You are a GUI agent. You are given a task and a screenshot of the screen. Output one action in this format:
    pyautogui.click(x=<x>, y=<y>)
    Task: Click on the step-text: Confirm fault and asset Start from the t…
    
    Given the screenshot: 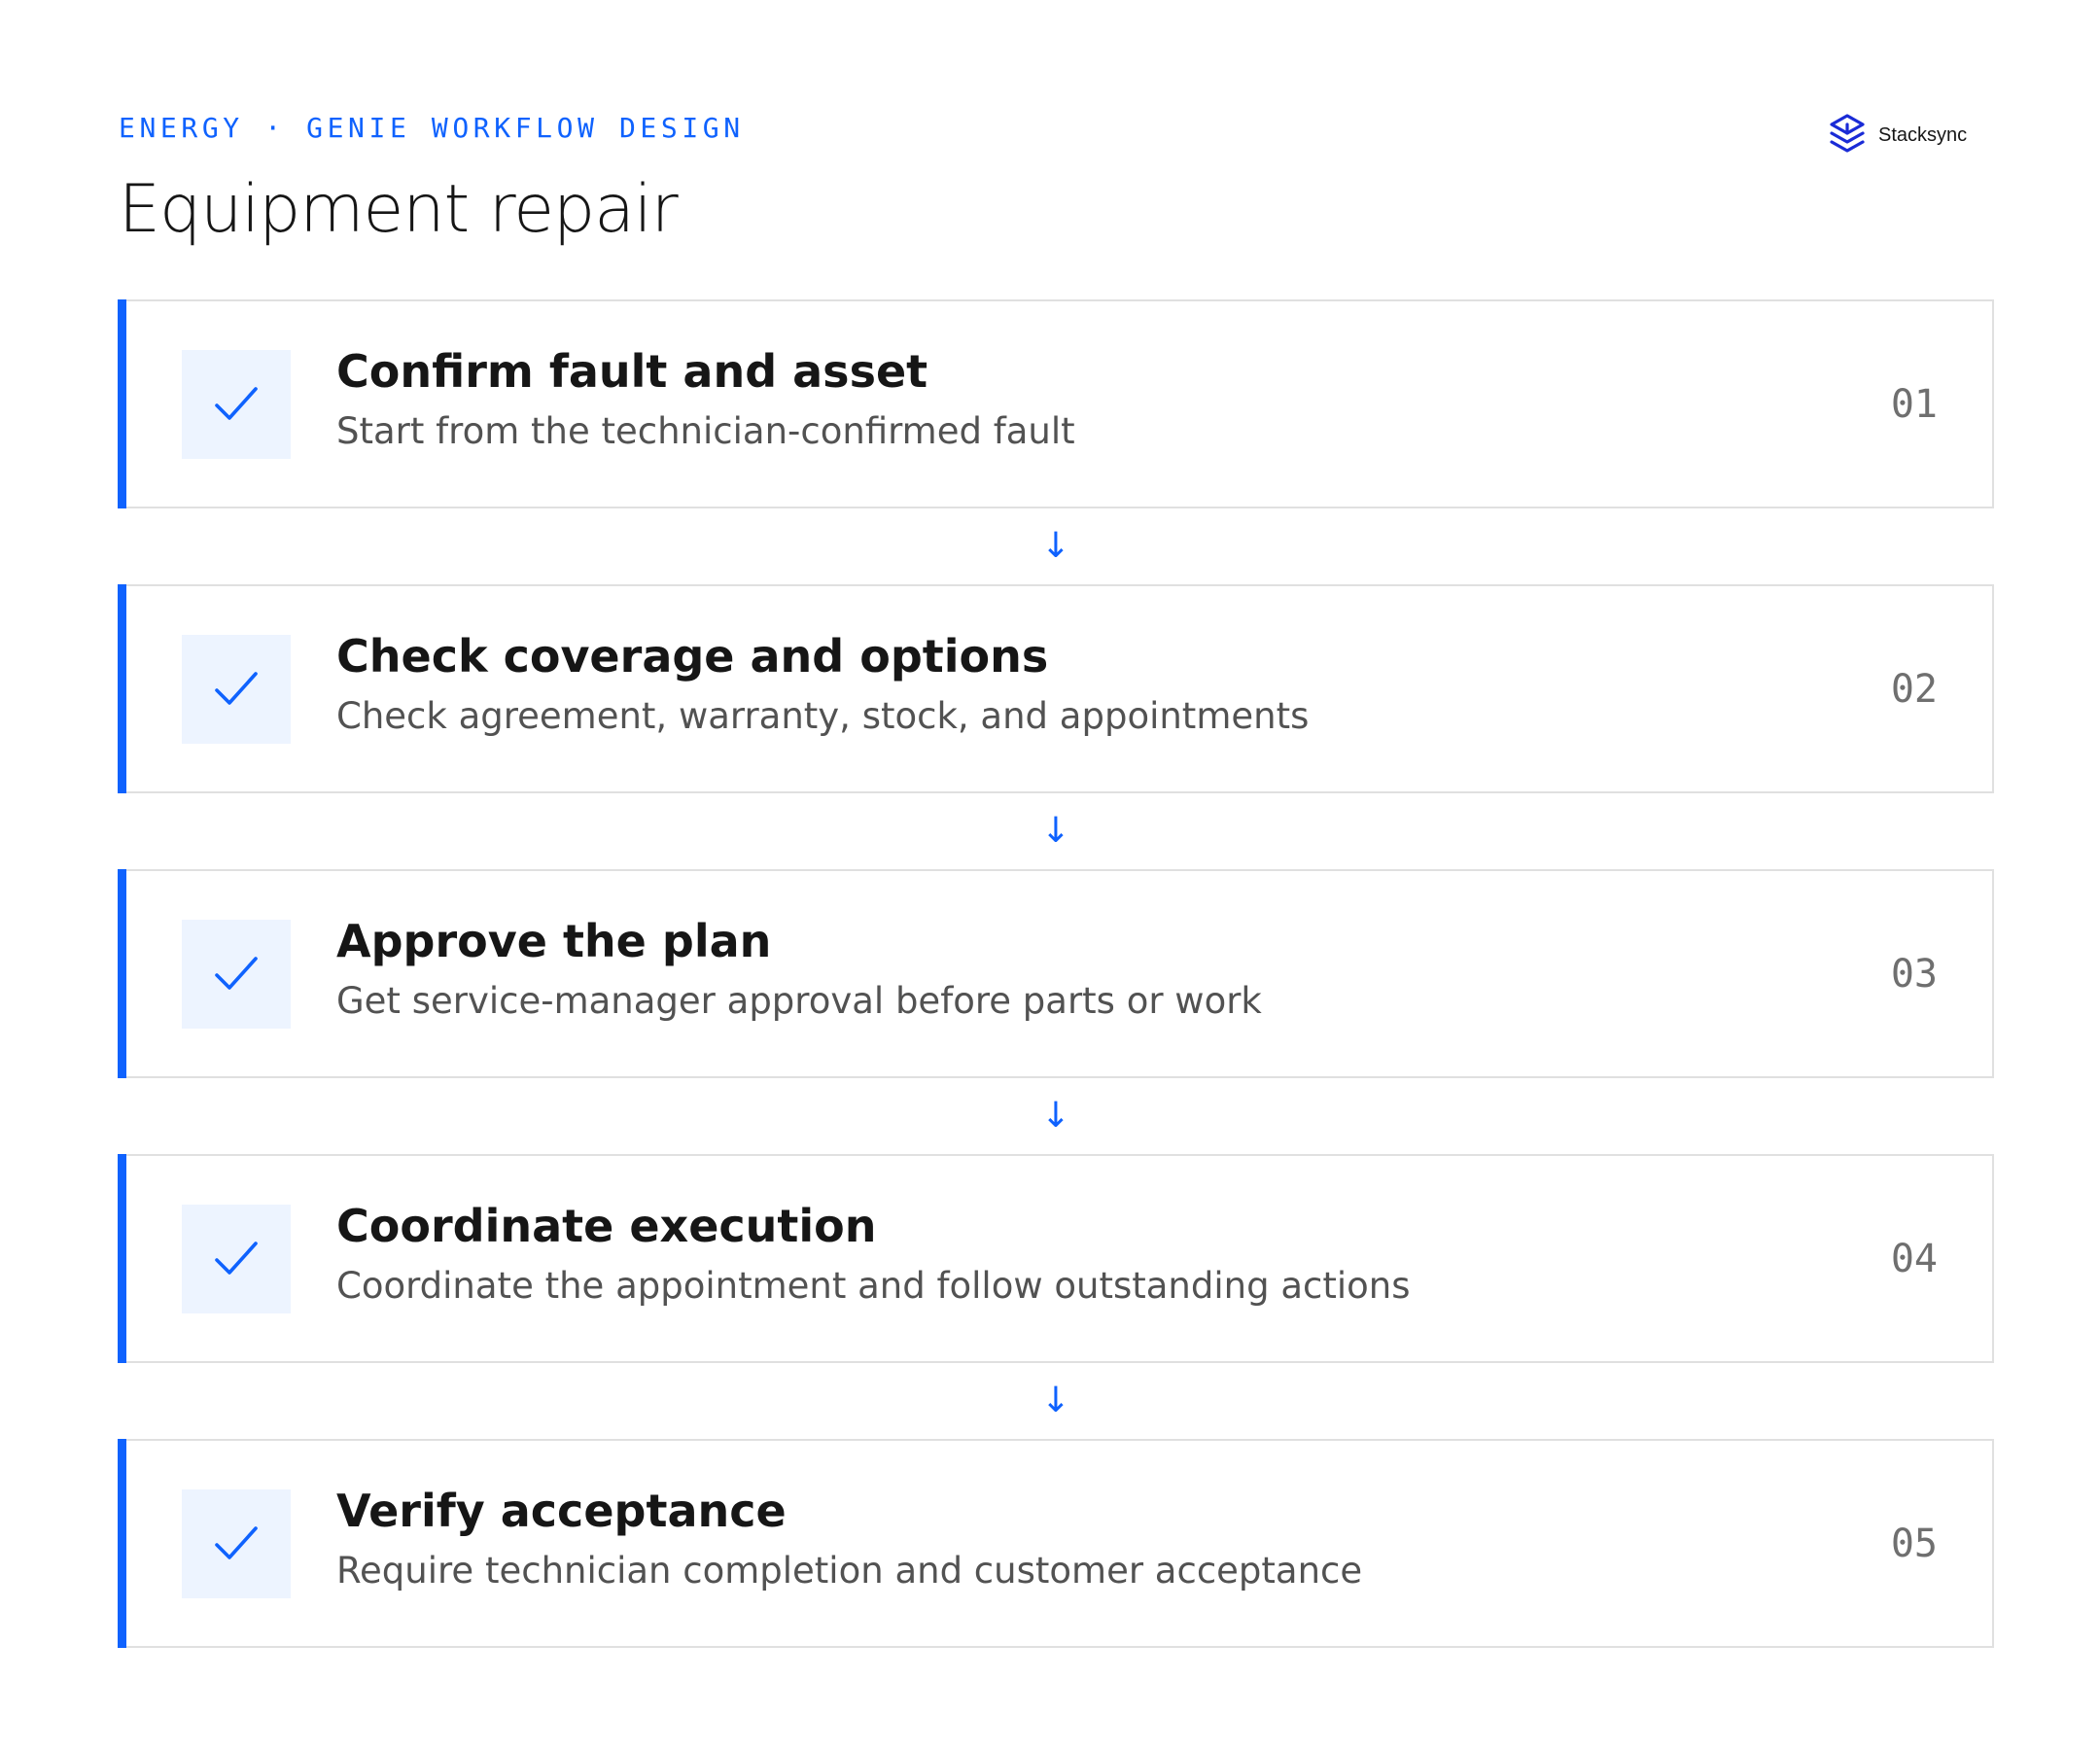 What is the action you would take?
    pyautogui.click(x=1067, y=399)
    